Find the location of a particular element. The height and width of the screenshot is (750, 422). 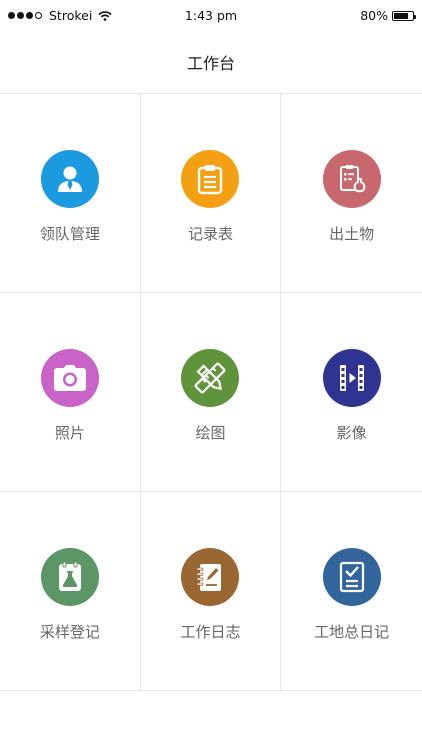

tile-work-log: 工作日志 is located at coordinates (211, 591).